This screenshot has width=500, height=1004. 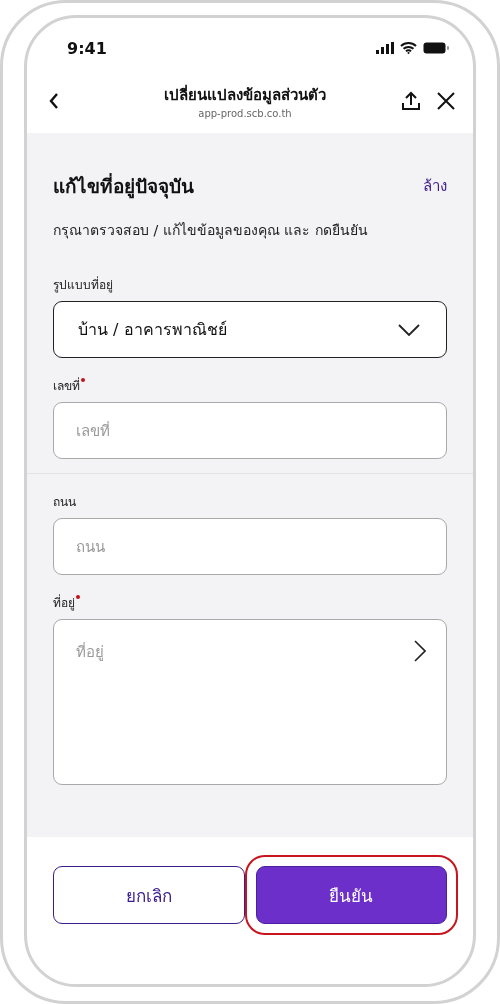 I want to click on form-subtitle: กรุณาตรวจสอบ / แก้ไขข้อมูลของคุณ และ กดยืนยัน, so click(x=211, y=231).